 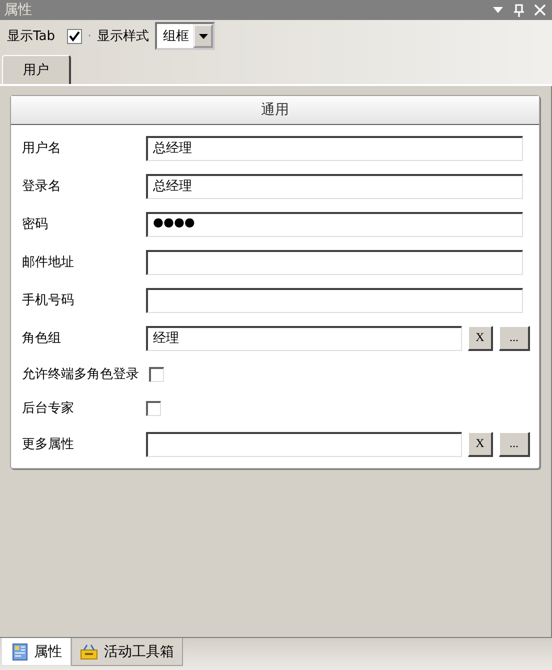 What do you see at coordinates (35, 224) in the screenshot?
I see `field-label: 密码` at bounding box center [35, 224].